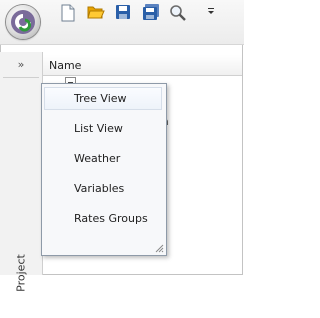  I want to click on menu-item-variables: Variables, so click(103, 188).